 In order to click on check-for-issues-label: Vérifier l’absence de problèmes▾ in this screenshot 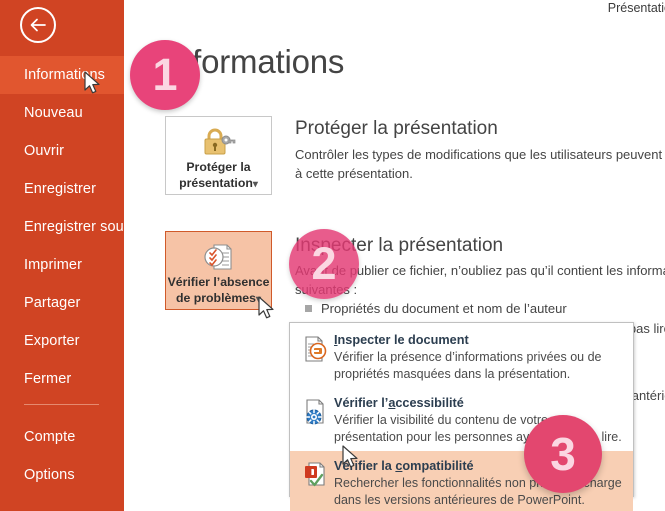, I will do `click(218, 290)`.